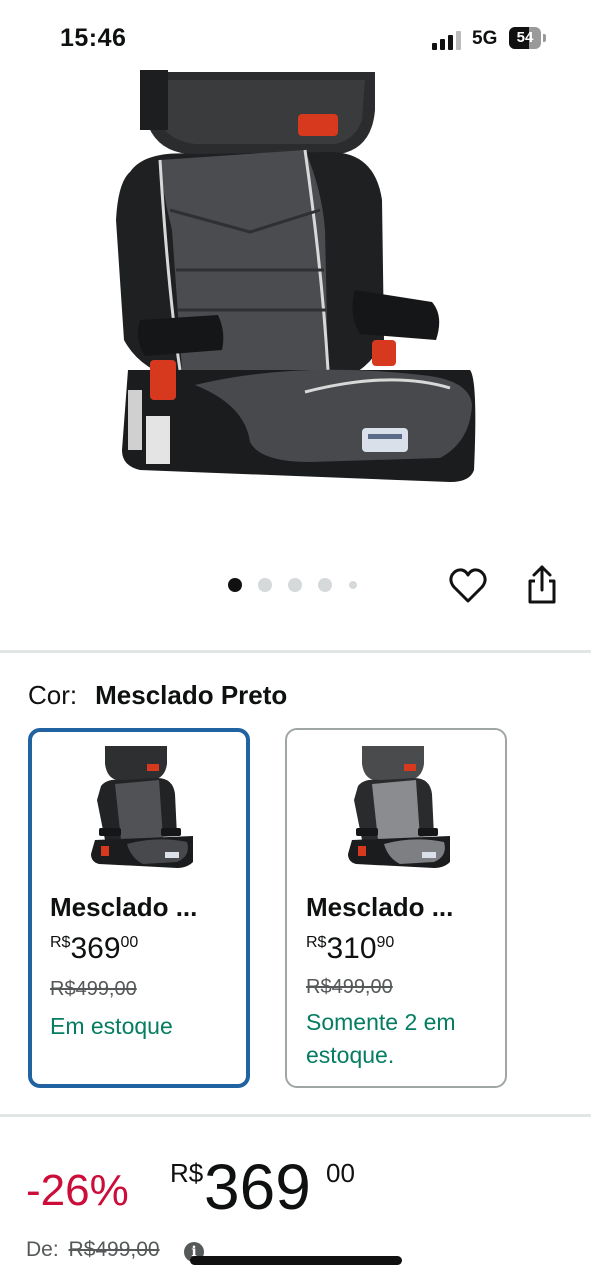  Describe the element at coordinates (295, 36) in the screenshot. I see `status-bar: 15:46 5G 54` at that location.